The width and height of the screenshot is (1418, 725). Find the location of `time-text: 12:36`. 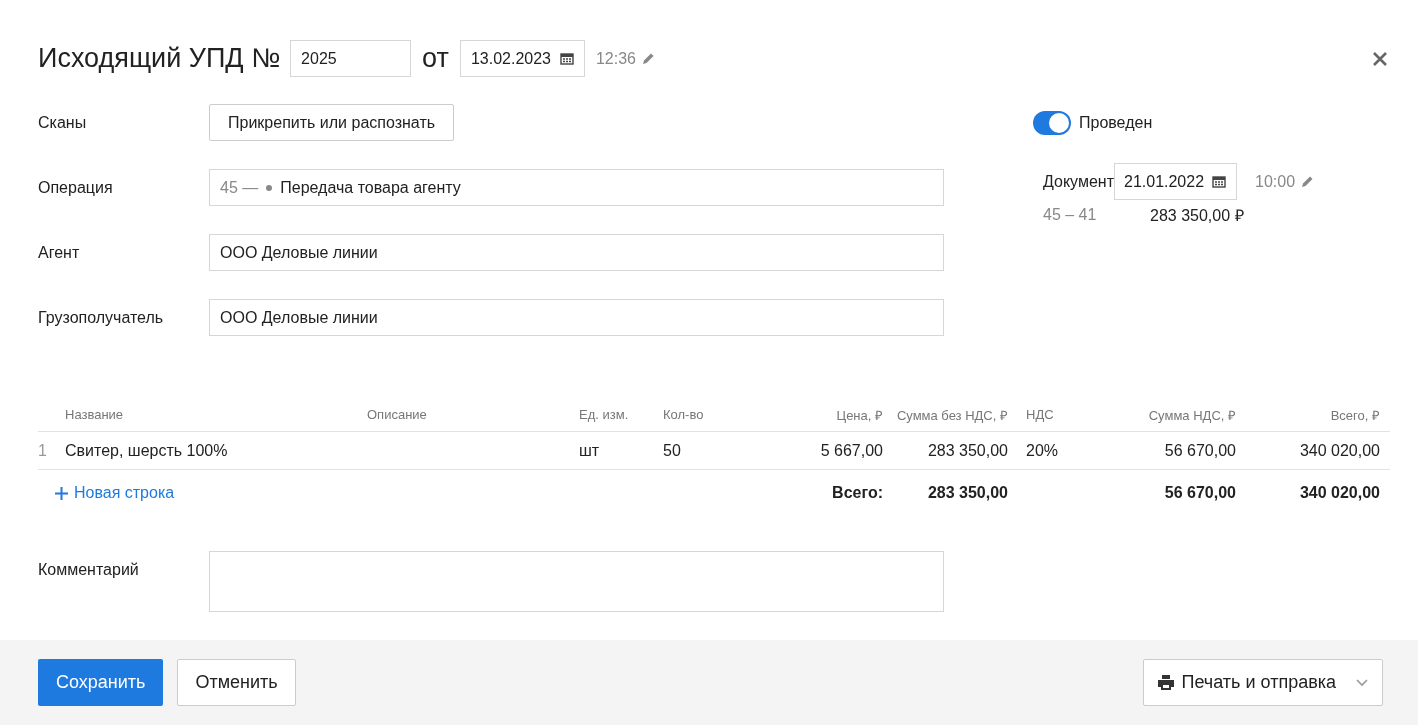

time-text: 12:36 is located at coordinates (615, 58).